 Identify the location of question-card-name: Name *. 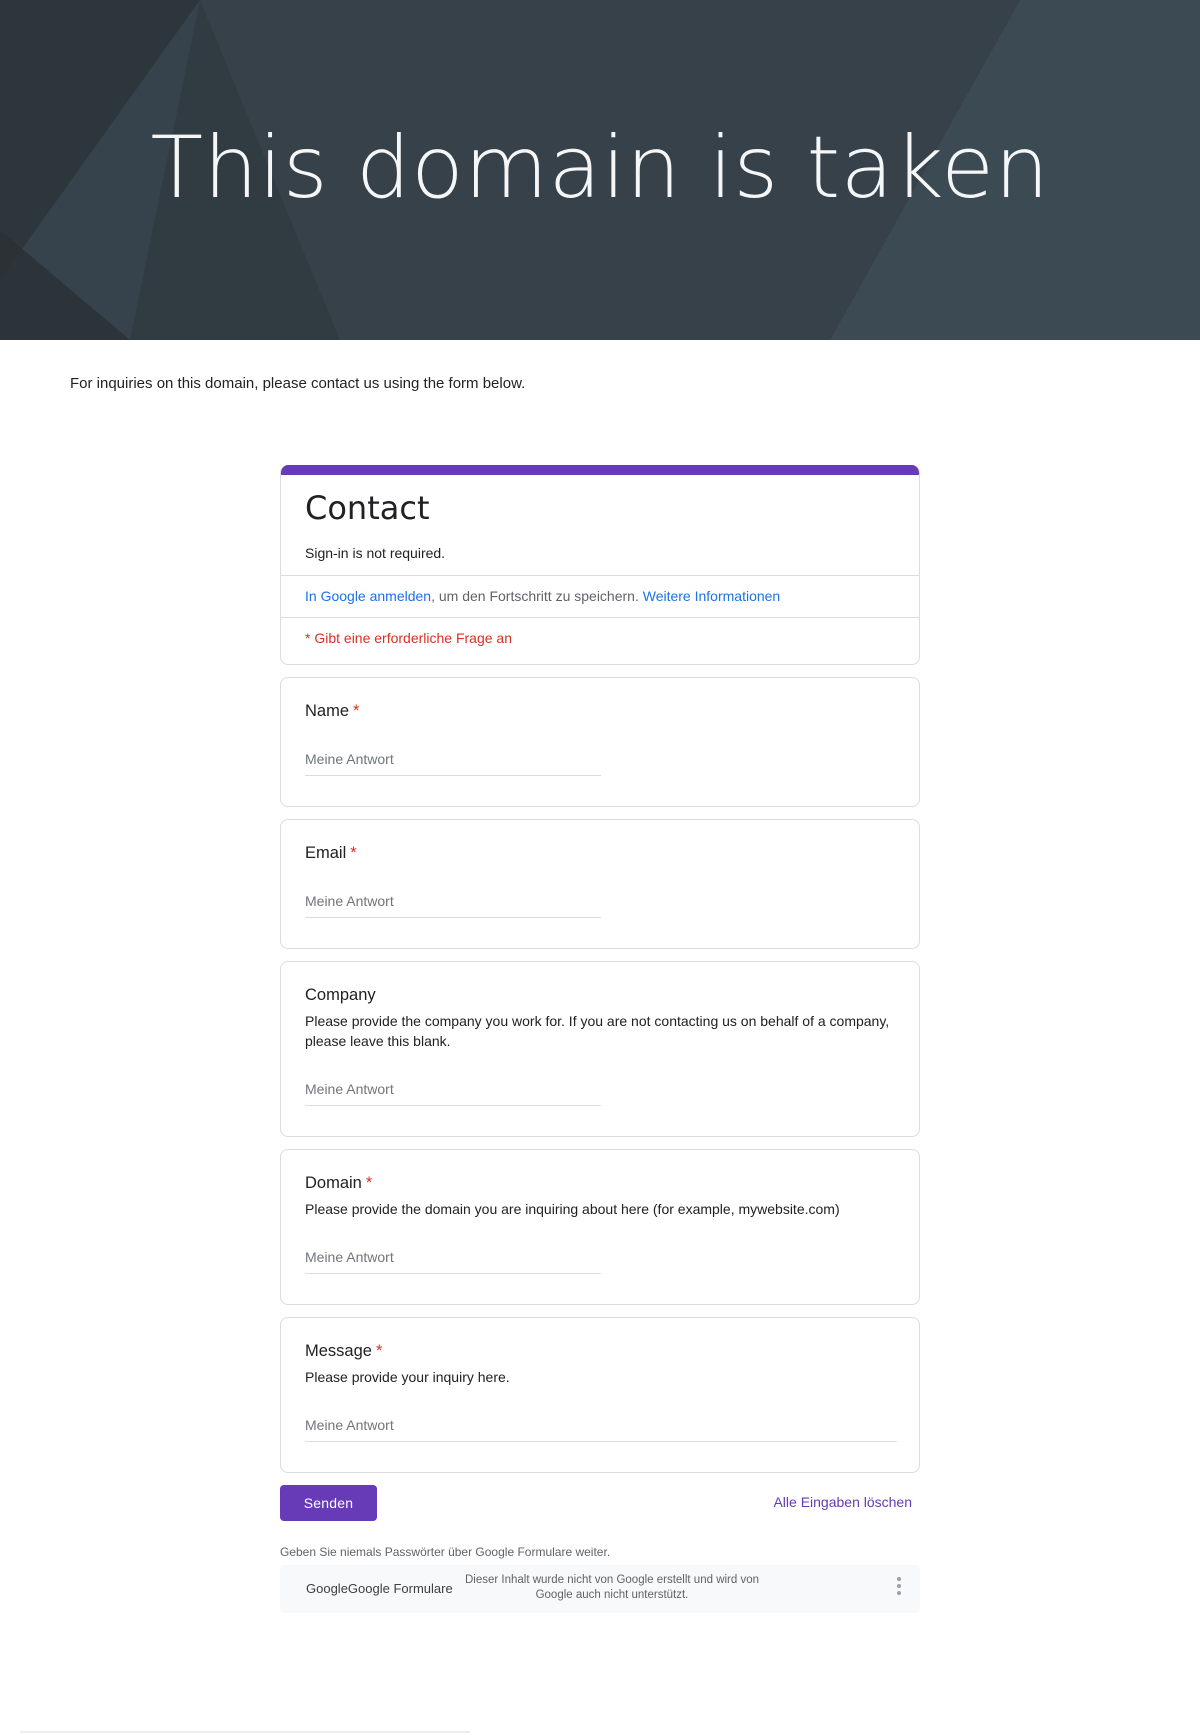
(600, 742).